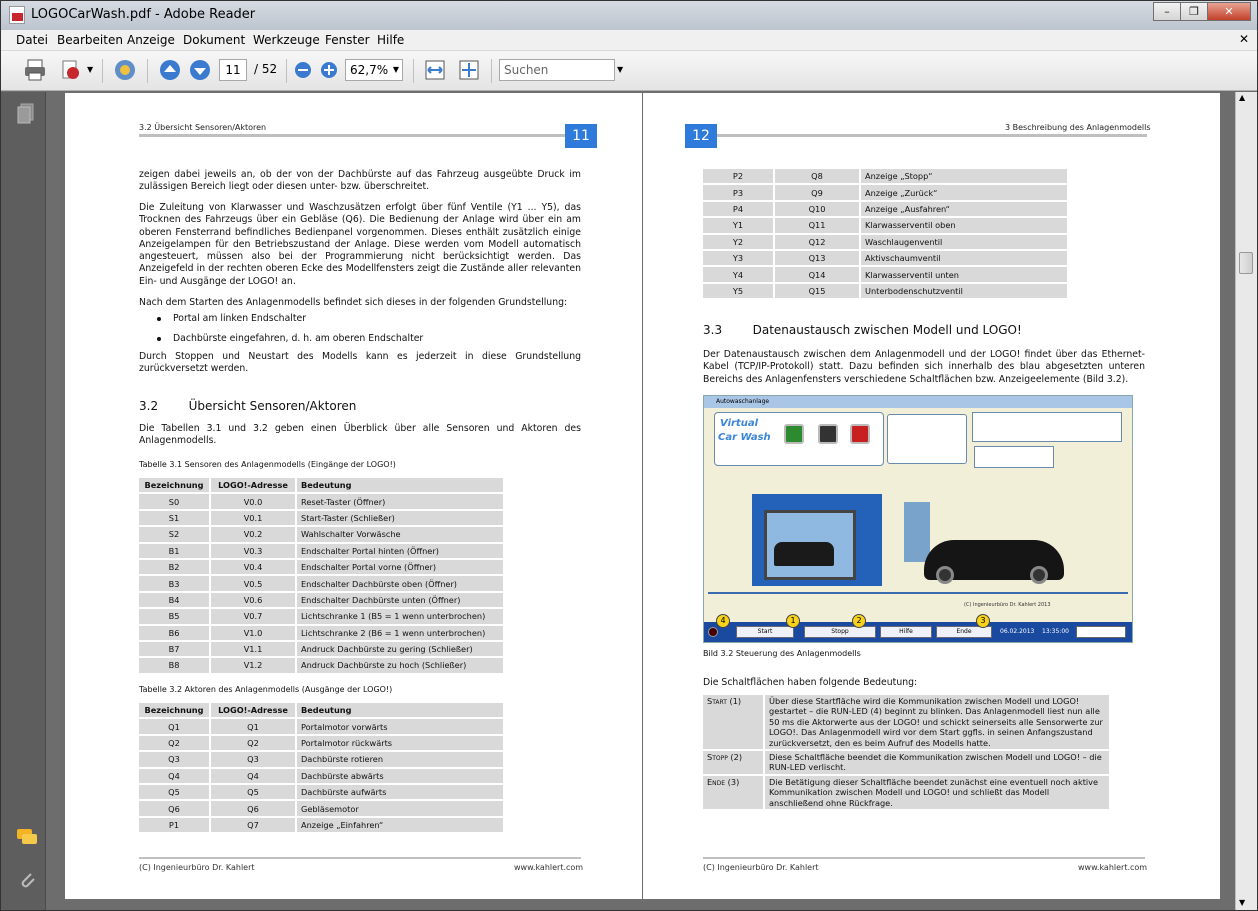 The height and width of the screenshot is (911, 1258). What do you see at coordinates (1244, 39) in the screenshot?
I see `close-document-icon: ✕` at bounding box center [1244, 39].